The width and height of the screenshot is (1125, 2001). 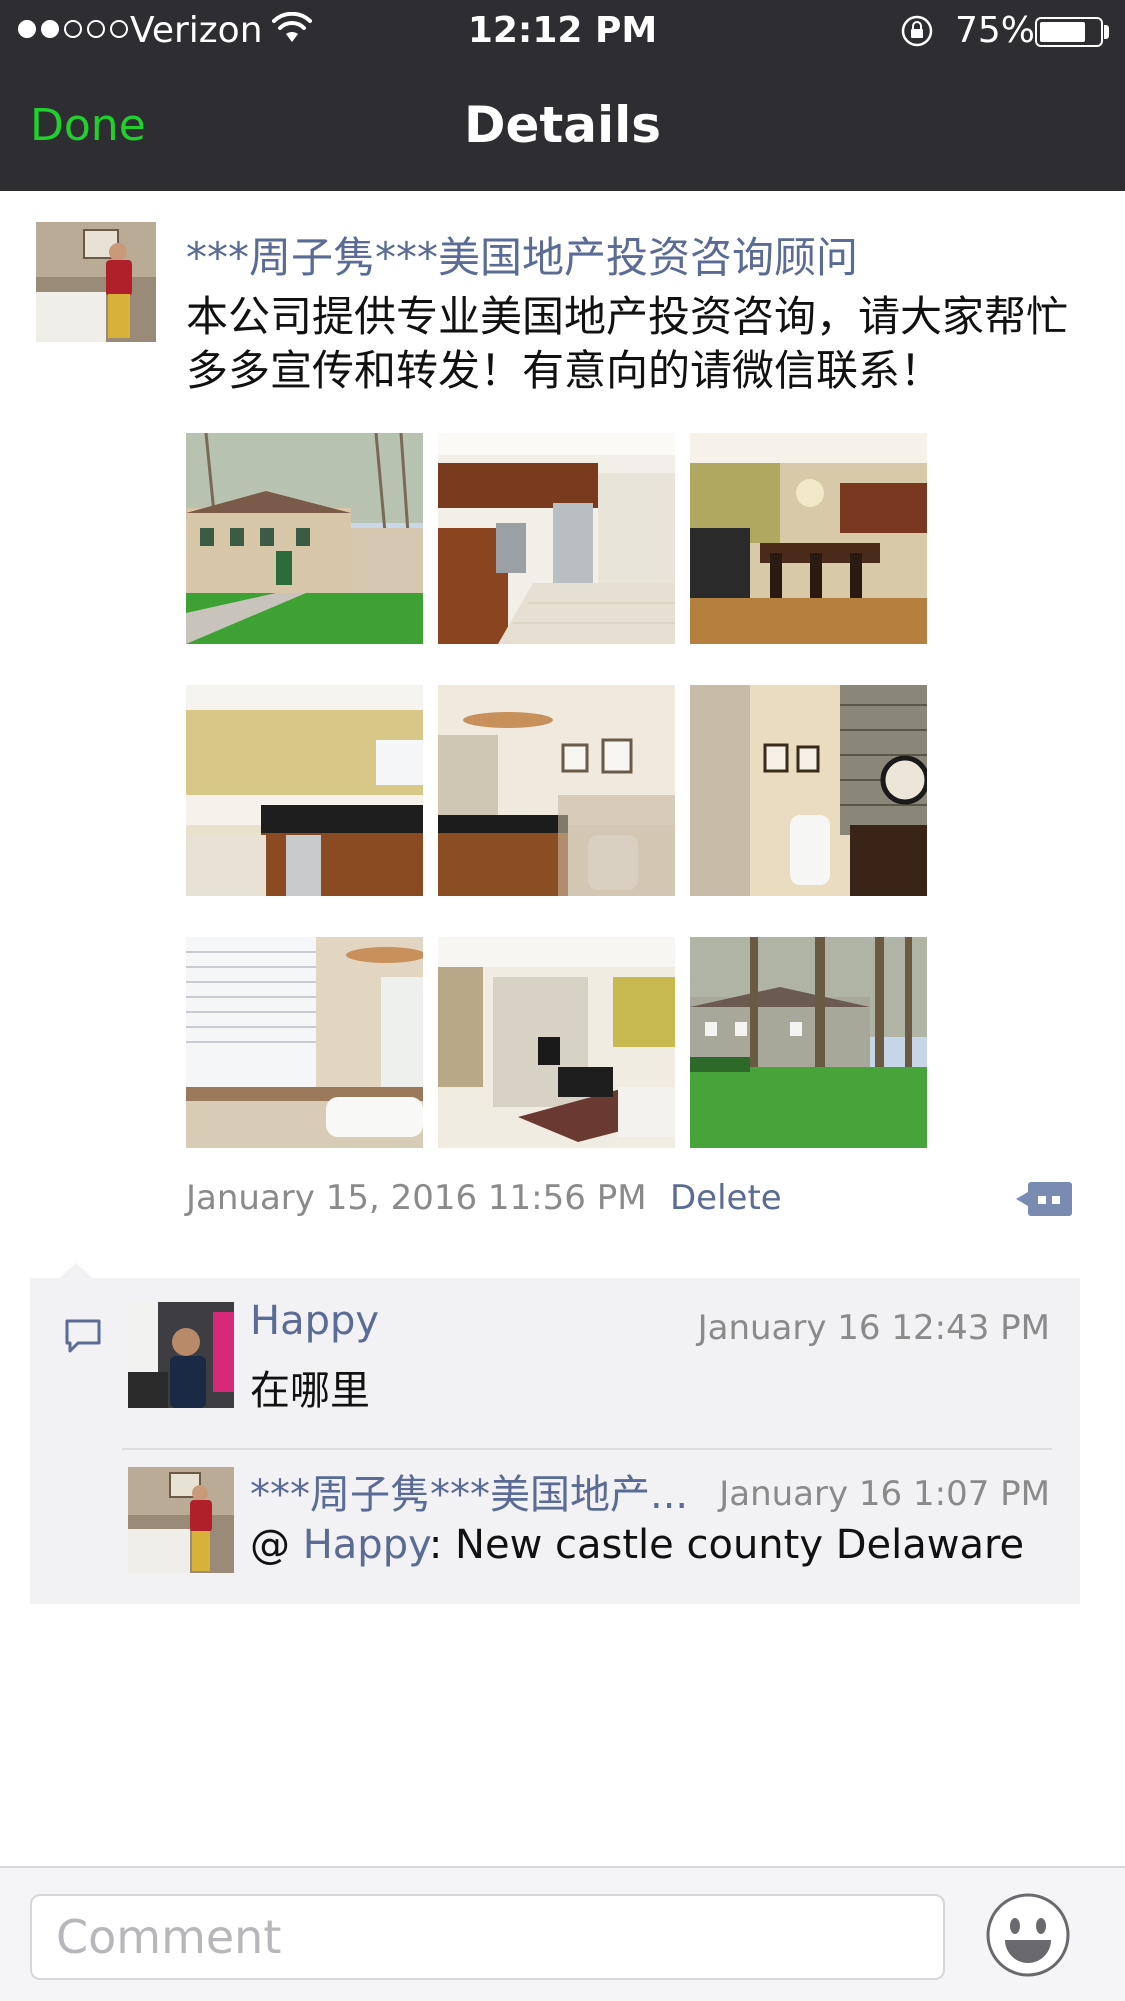 I want to click on battery-icon, so click(x=1069, y=32).